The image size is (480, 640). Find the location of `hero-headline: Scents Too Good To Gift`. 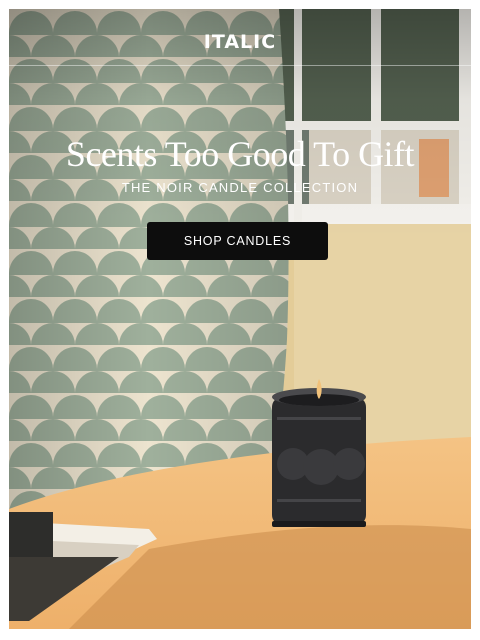

hero-headline: Scents Too Good To Gift is located at coordinates (240, 154).